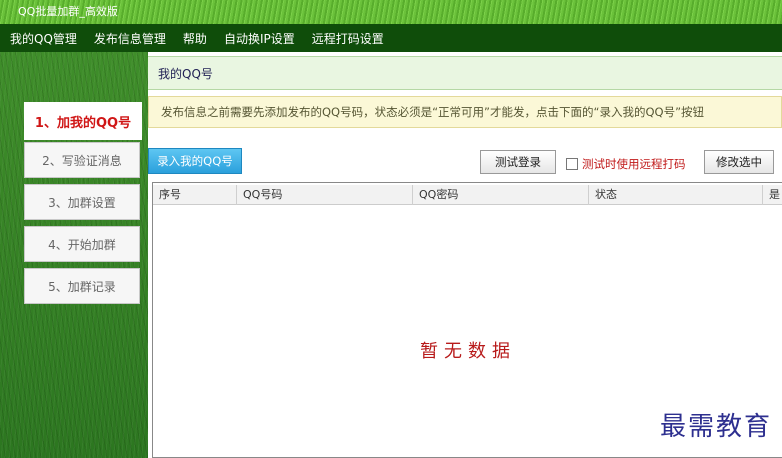  I want to click on window-title: QQ批量加群_高效版, so click(391, 12).